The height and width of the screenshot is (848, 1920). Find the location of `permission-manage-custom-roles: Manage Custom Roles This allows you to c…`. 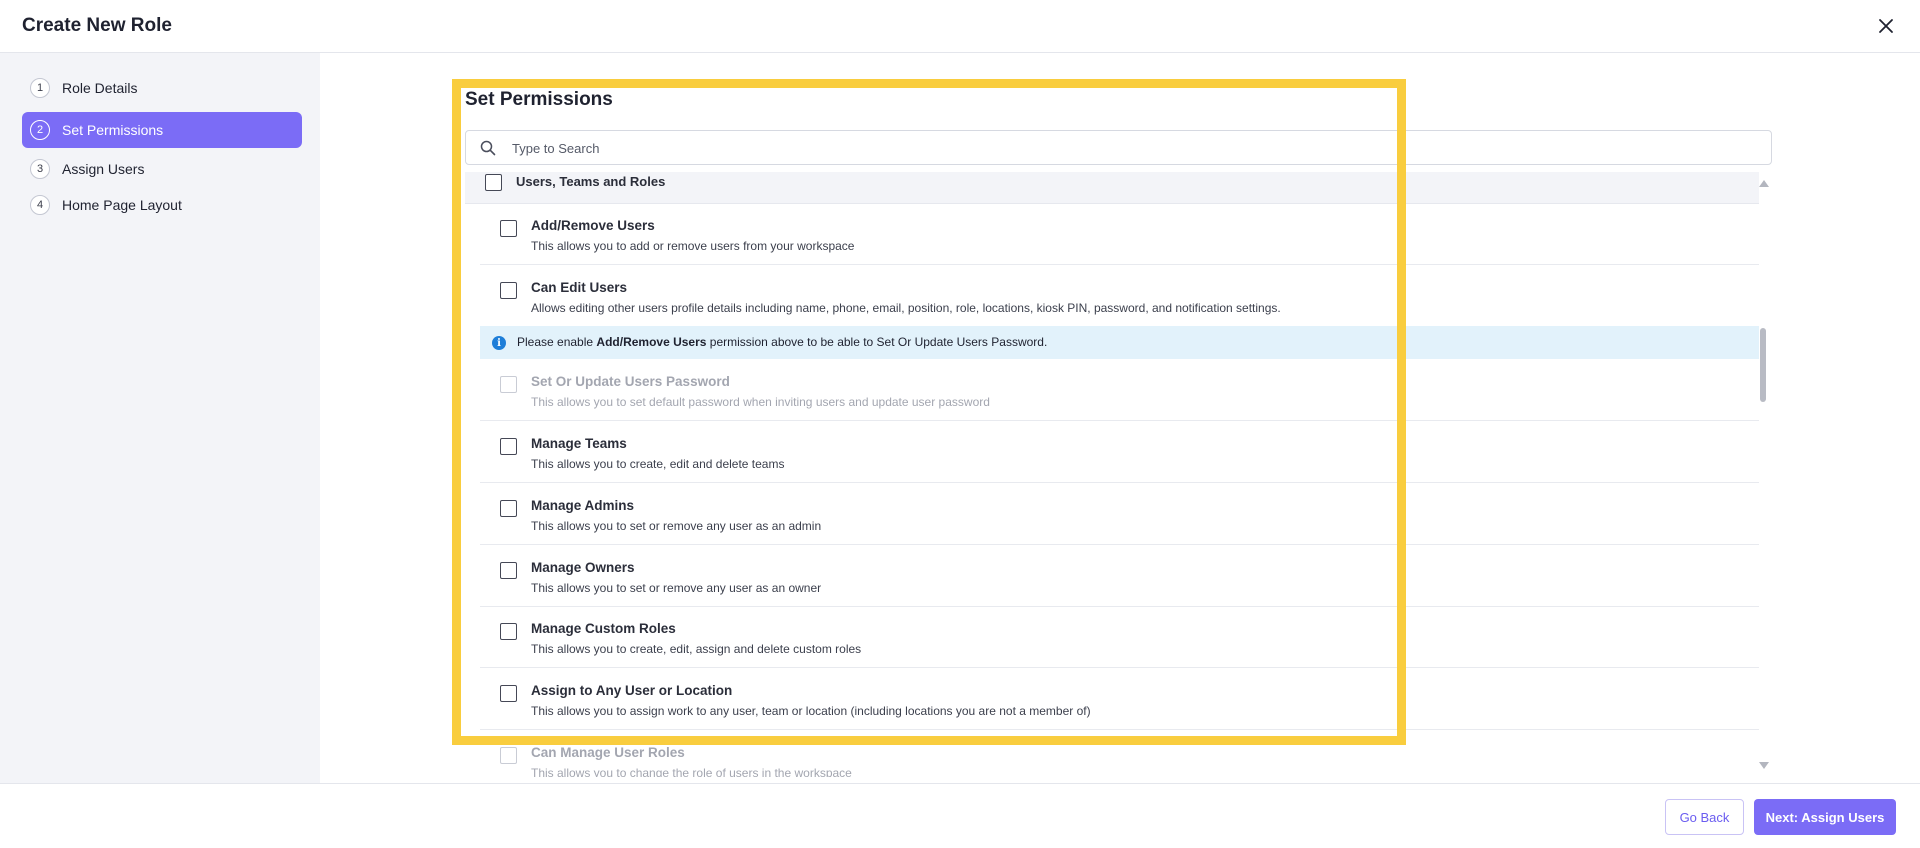

permission-manage-custom-roles: Manage Custom Roles This allows you to c… is located at coordinates (1119, 637).